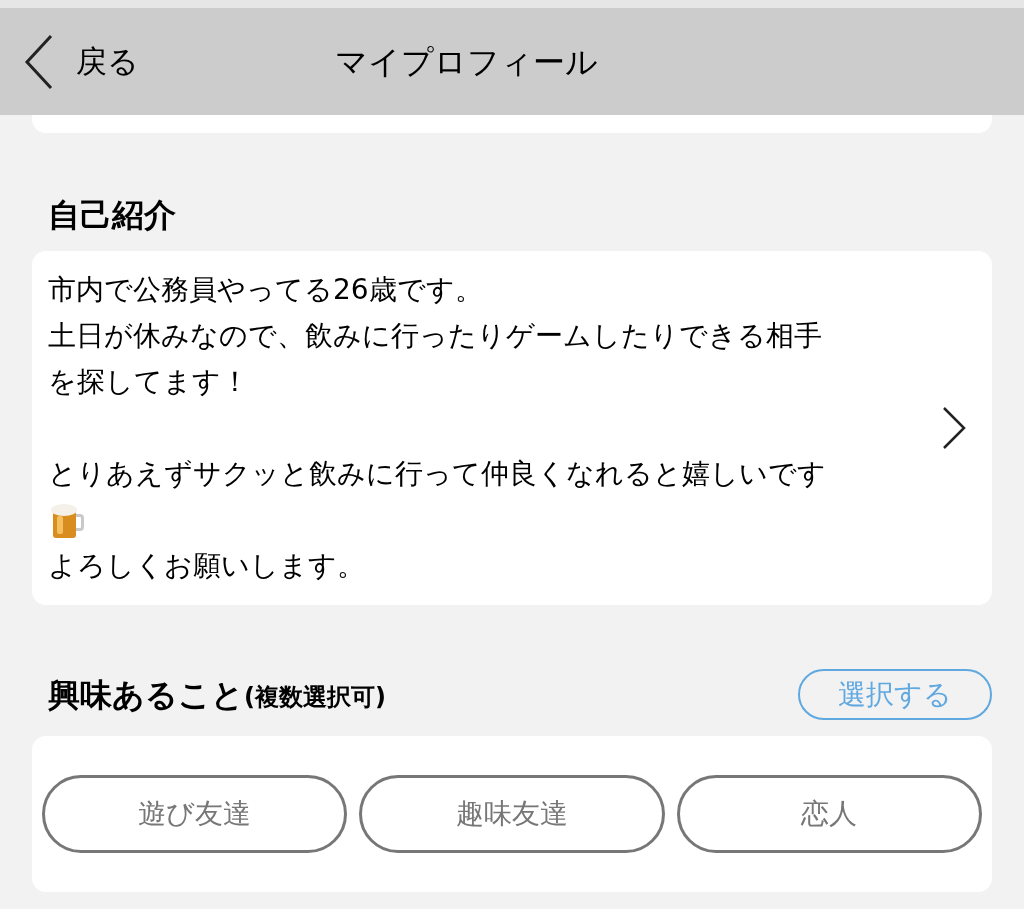 The image size is (1024, 909). What do you see at coordinates (829, 814) in the screenshot?
I see `interest-chip: 恋人` at bounding box center [829, 814].